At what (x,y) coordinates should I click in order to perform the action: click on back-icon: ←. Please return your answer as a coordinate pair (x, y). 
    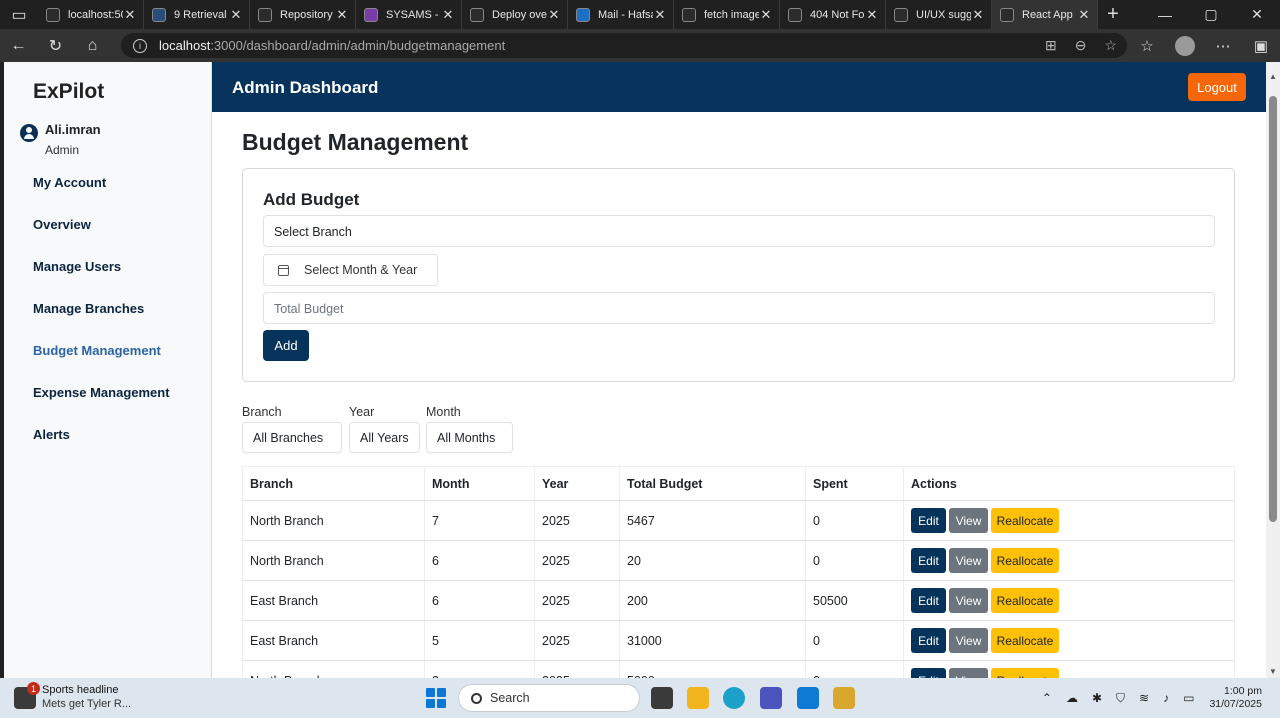
    Looking at the image, I should click on (18, 45).